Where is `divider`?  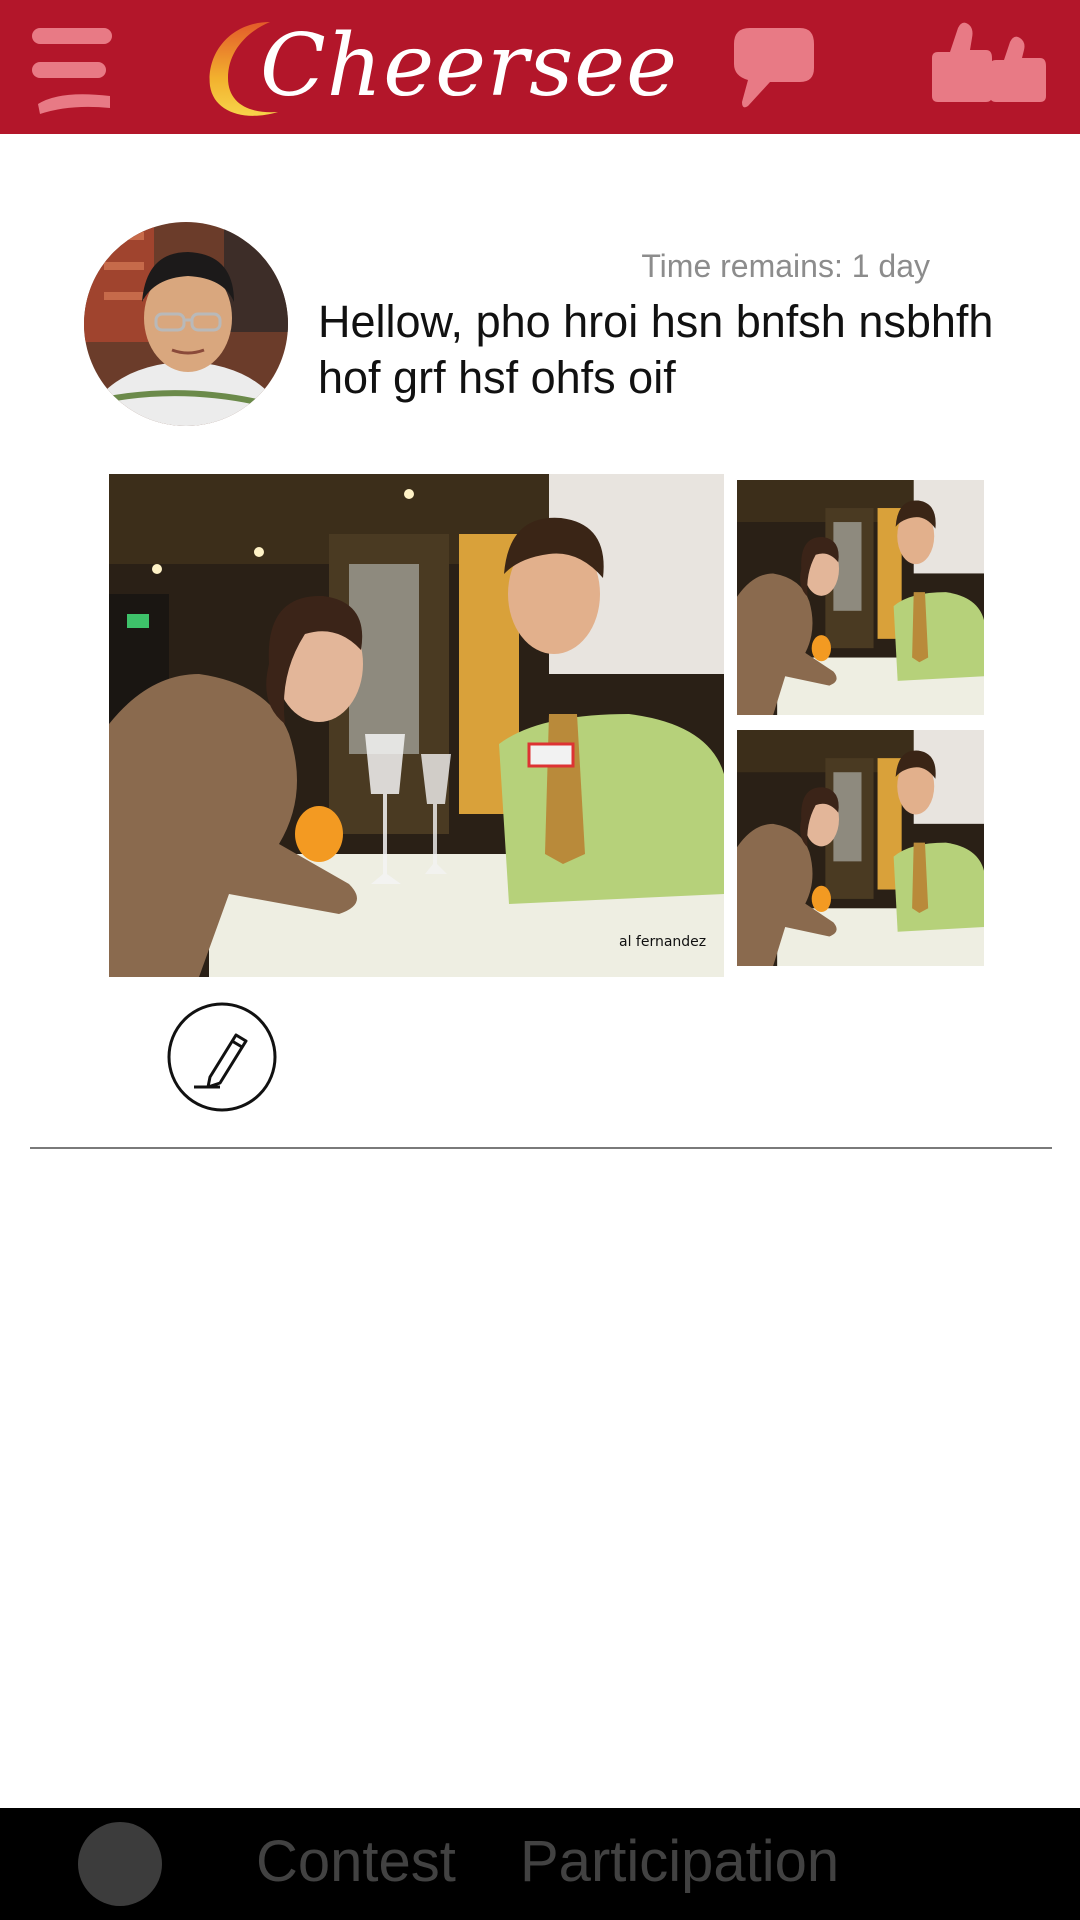 divider is located at coordinates (541, 1148).